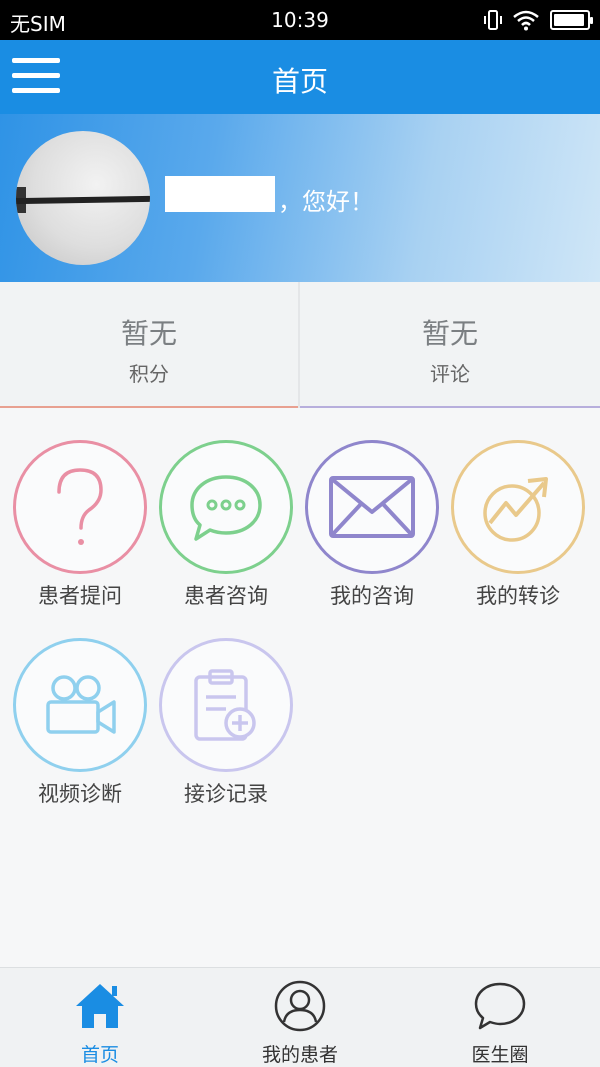 The height and width of the screenshot is (1067, 600). I want to click on bottom-nav: 首页 我的患者 医生圈, so click(300, 1017).